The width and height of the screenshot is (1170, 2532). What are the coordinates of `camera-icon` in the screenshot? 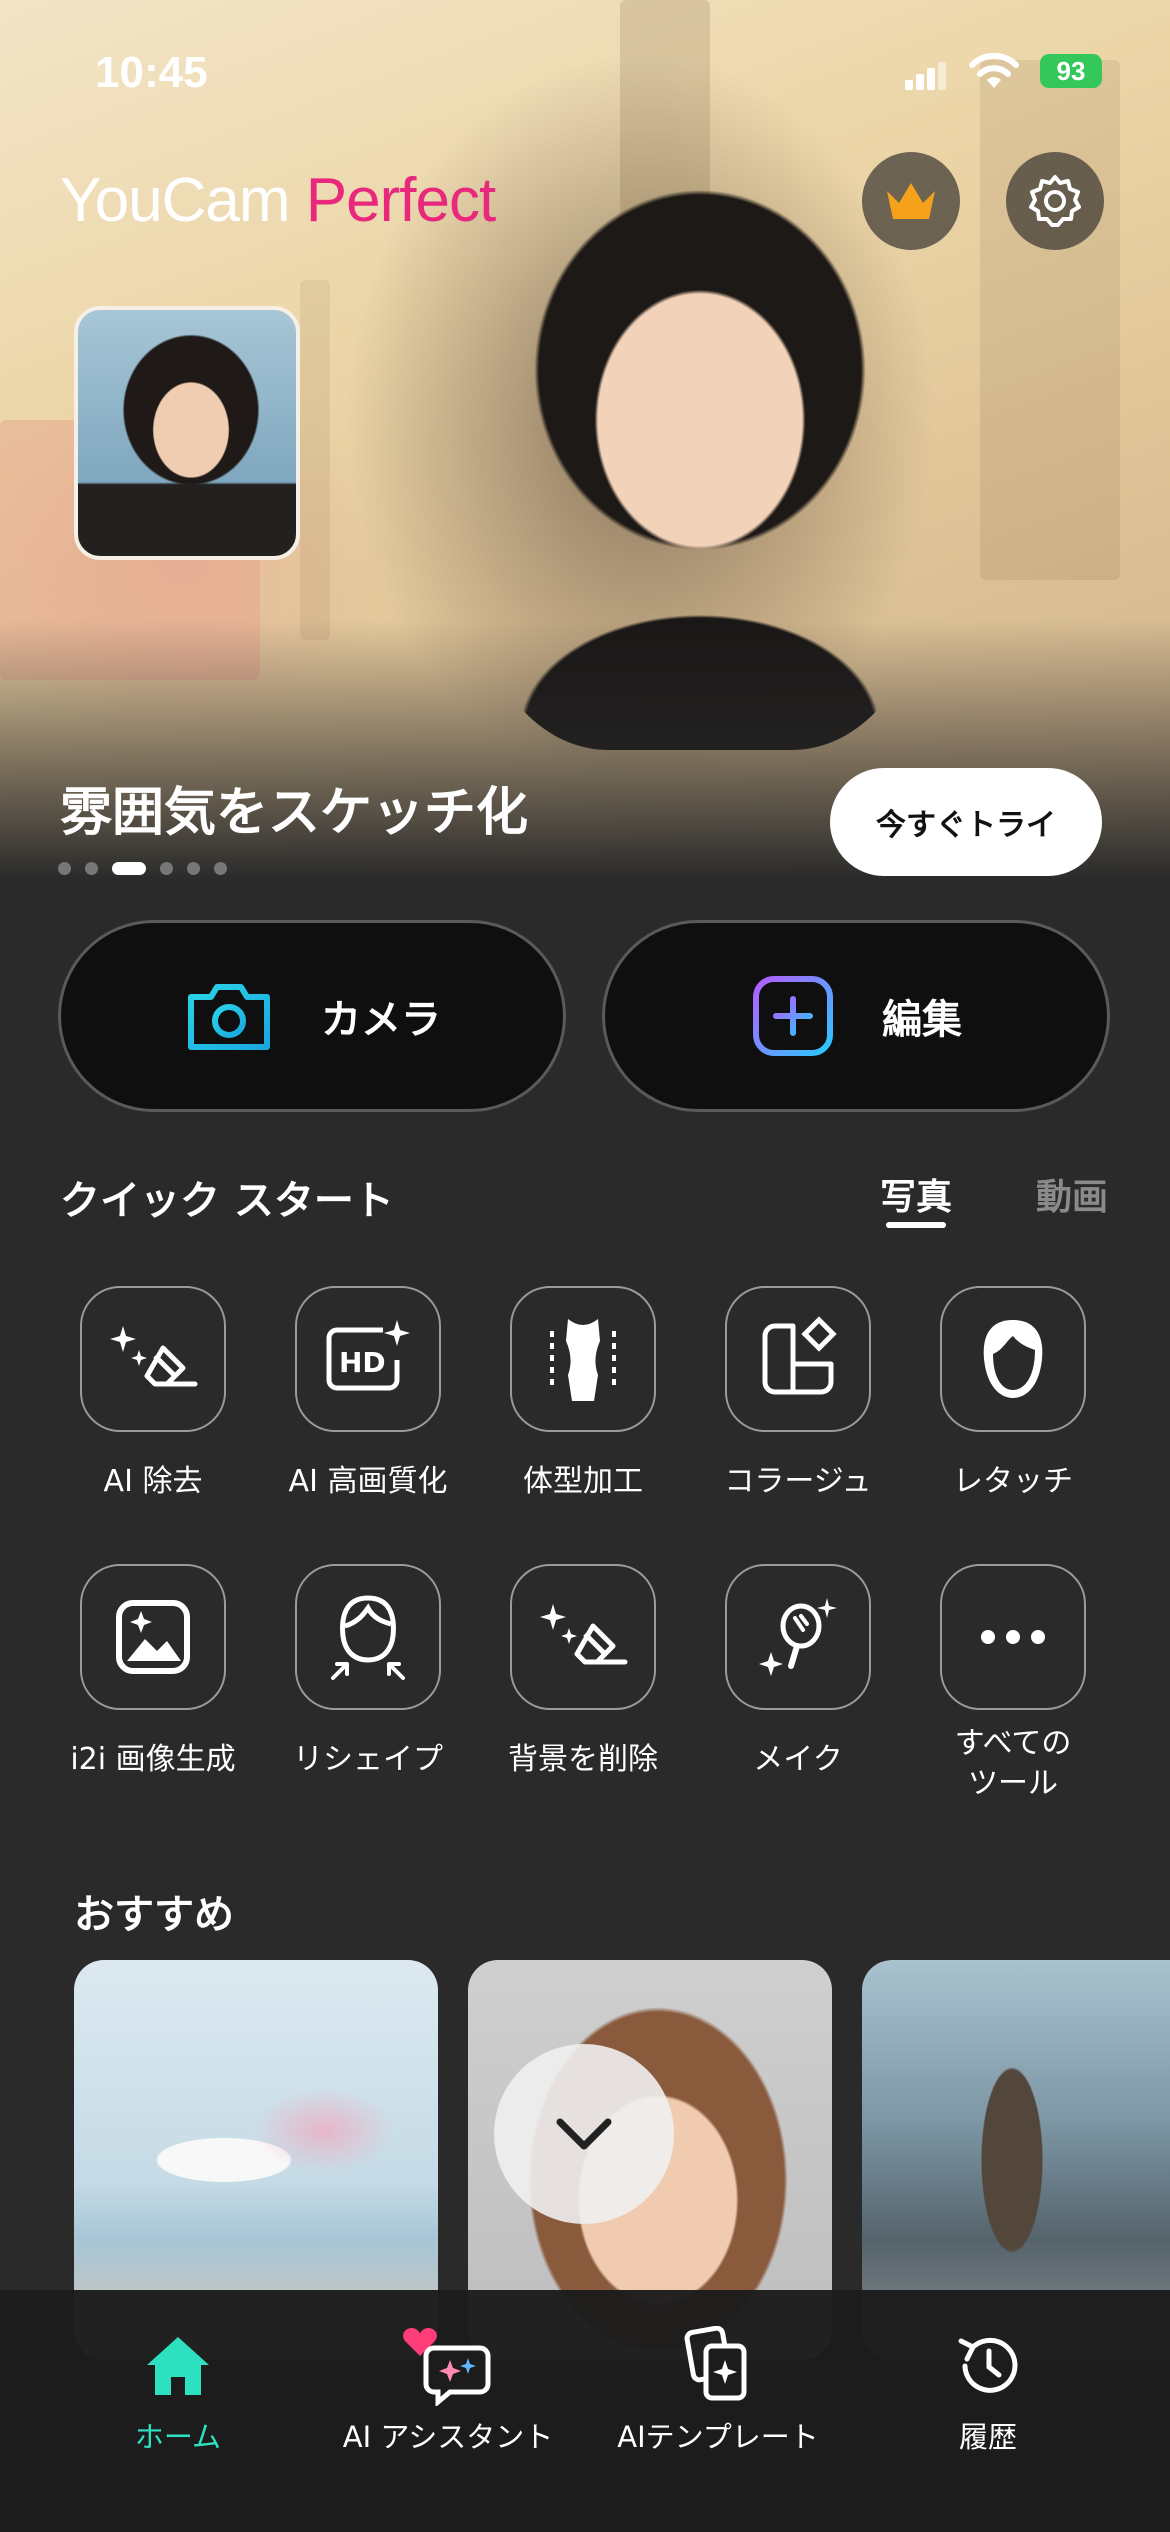 It's located at (229, 1017).